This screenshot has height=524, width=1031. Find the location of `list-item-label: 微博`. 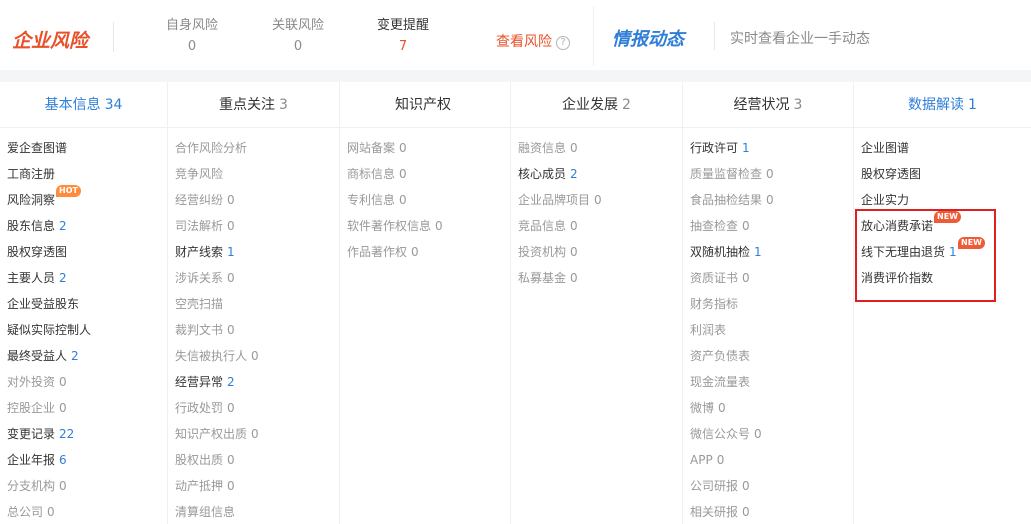

list-item-label: 微博 is located at coordinates (702, 408).